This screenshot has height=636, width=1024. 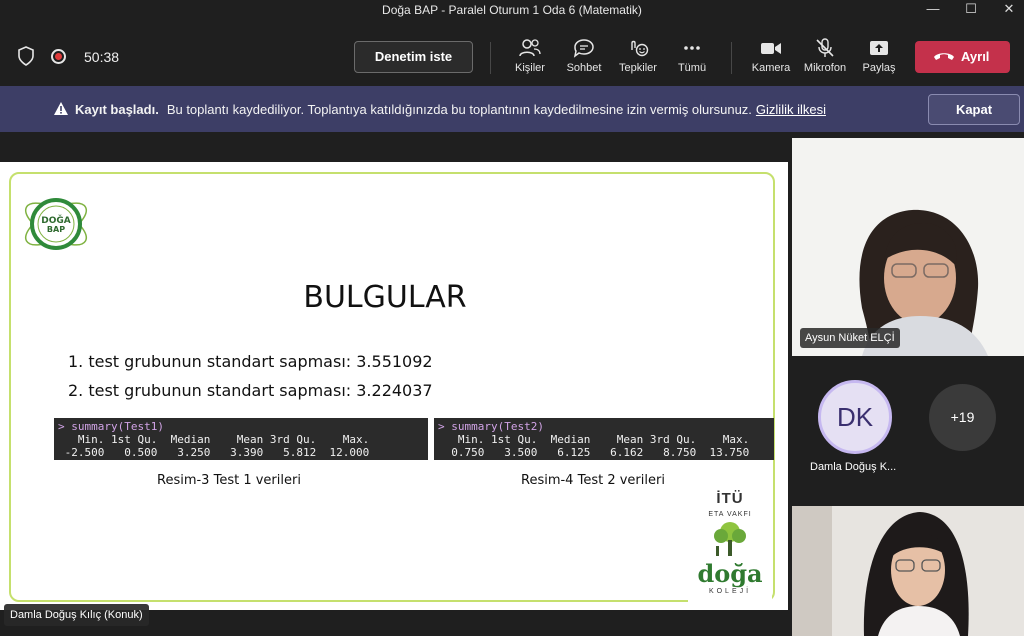 I want to click on recording-indicator-icon, so click(x=58, y=56).